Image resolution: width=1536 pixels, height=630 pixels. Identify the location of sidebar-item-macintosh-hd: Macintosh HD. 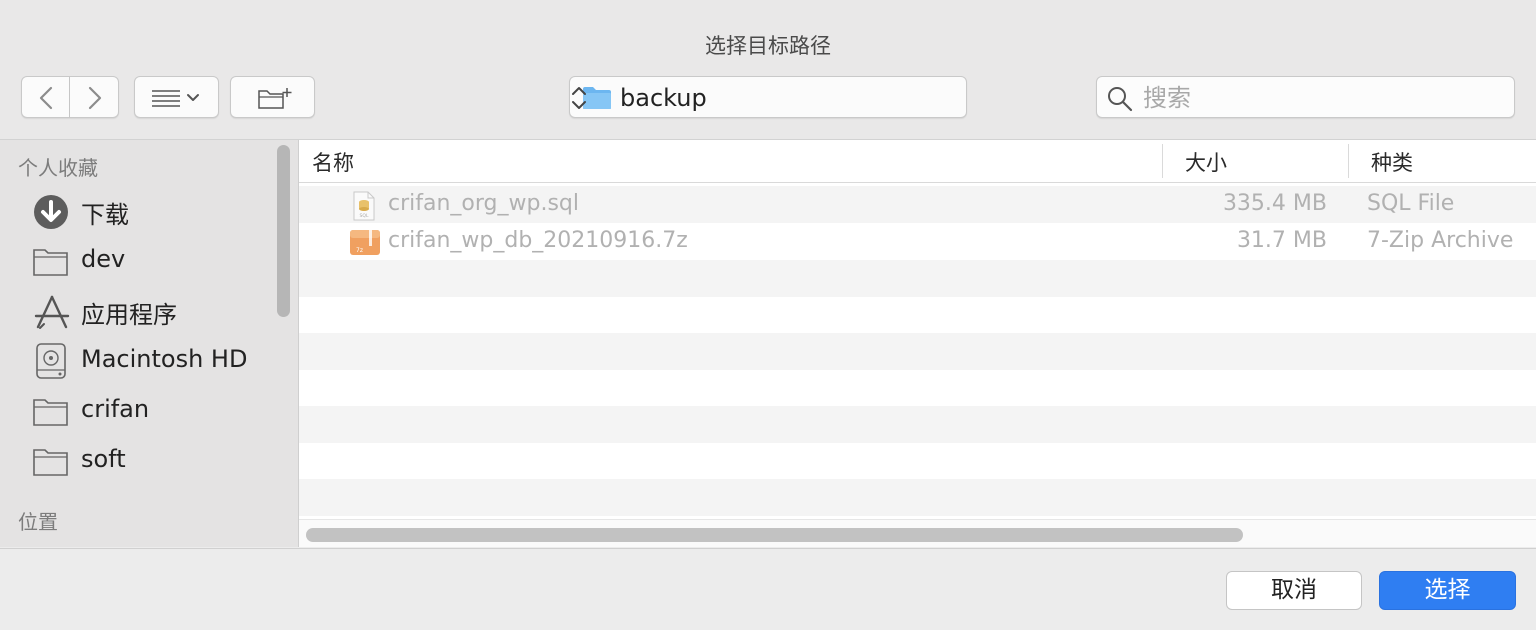
(136, 360).